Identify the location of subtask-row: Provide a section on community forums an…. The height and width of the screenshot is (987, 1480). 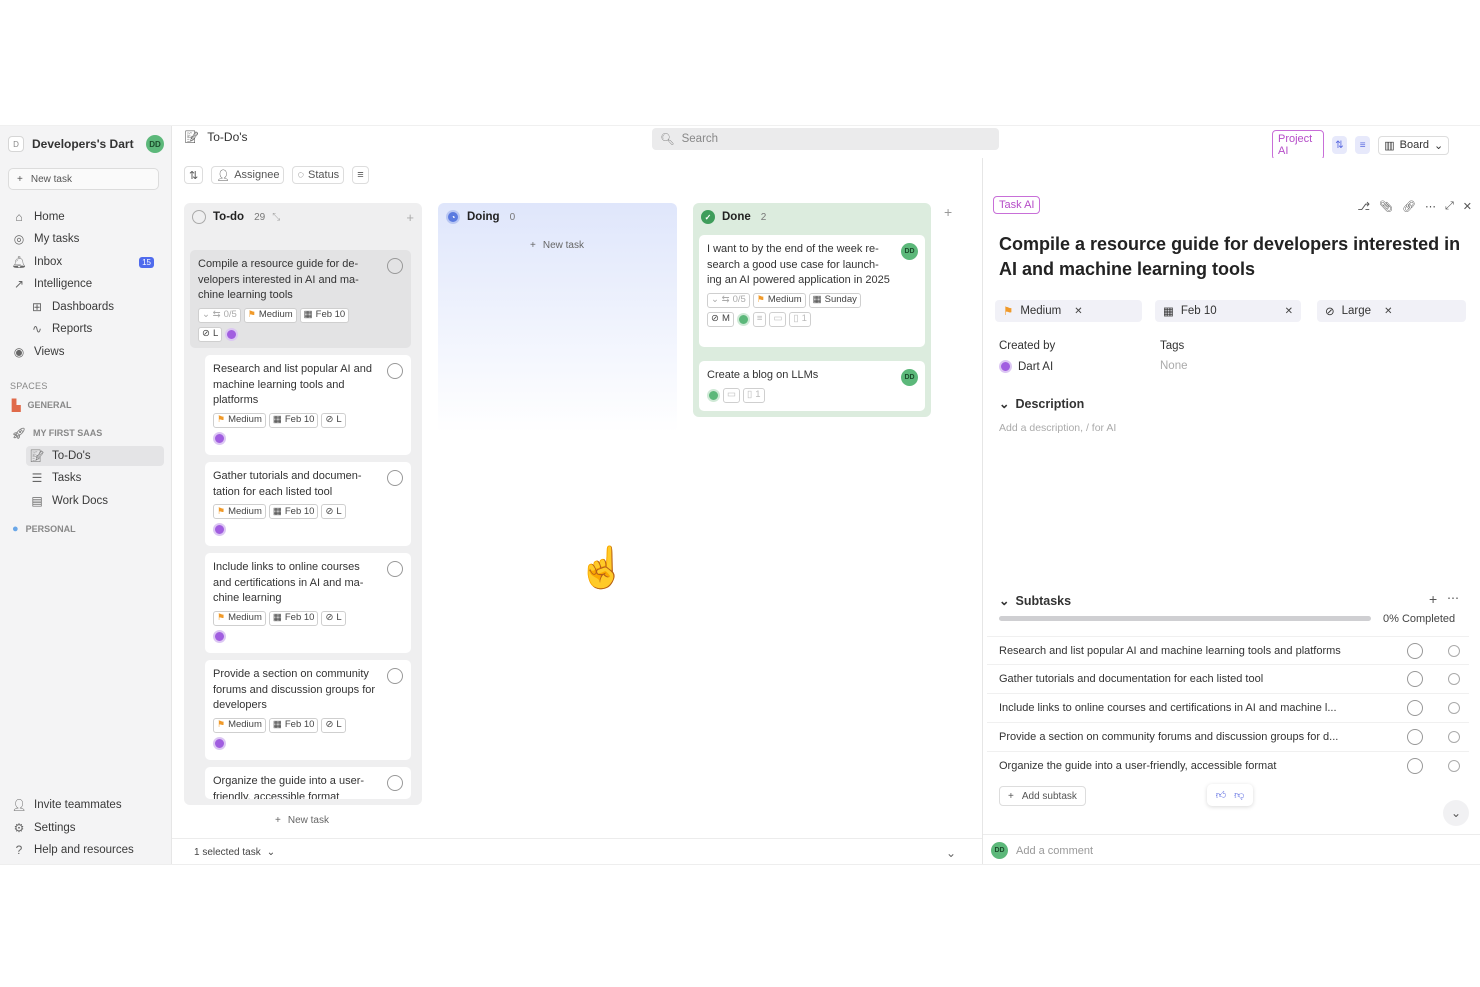
(1228, 736).